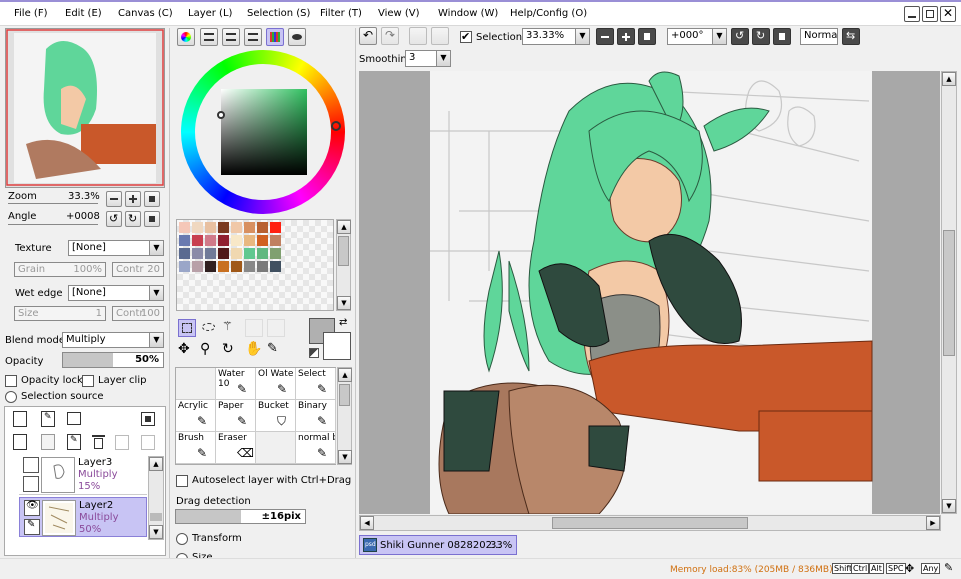  Describe the element at coordinates (605, 36) in the screenshot. I see `zoom-out-icon` at that location.